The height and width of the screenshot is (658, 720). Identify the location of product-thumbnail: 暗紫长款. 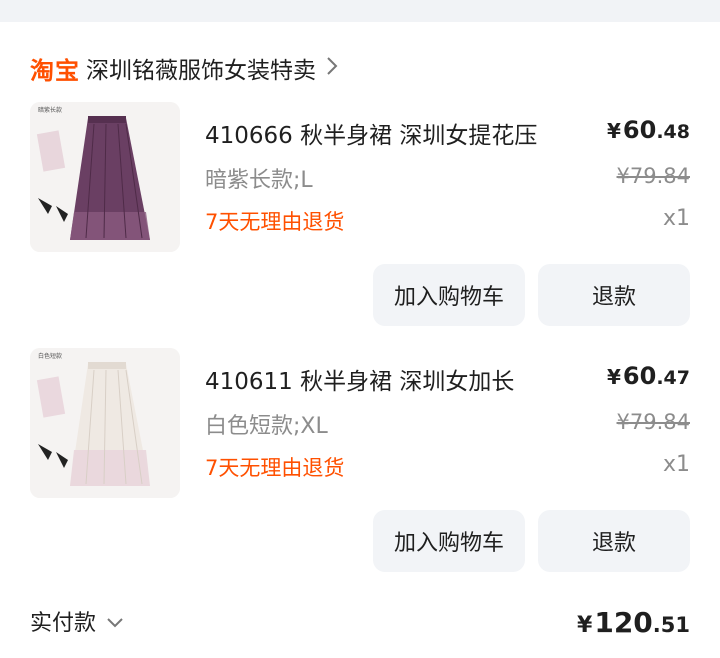
(105, 177).